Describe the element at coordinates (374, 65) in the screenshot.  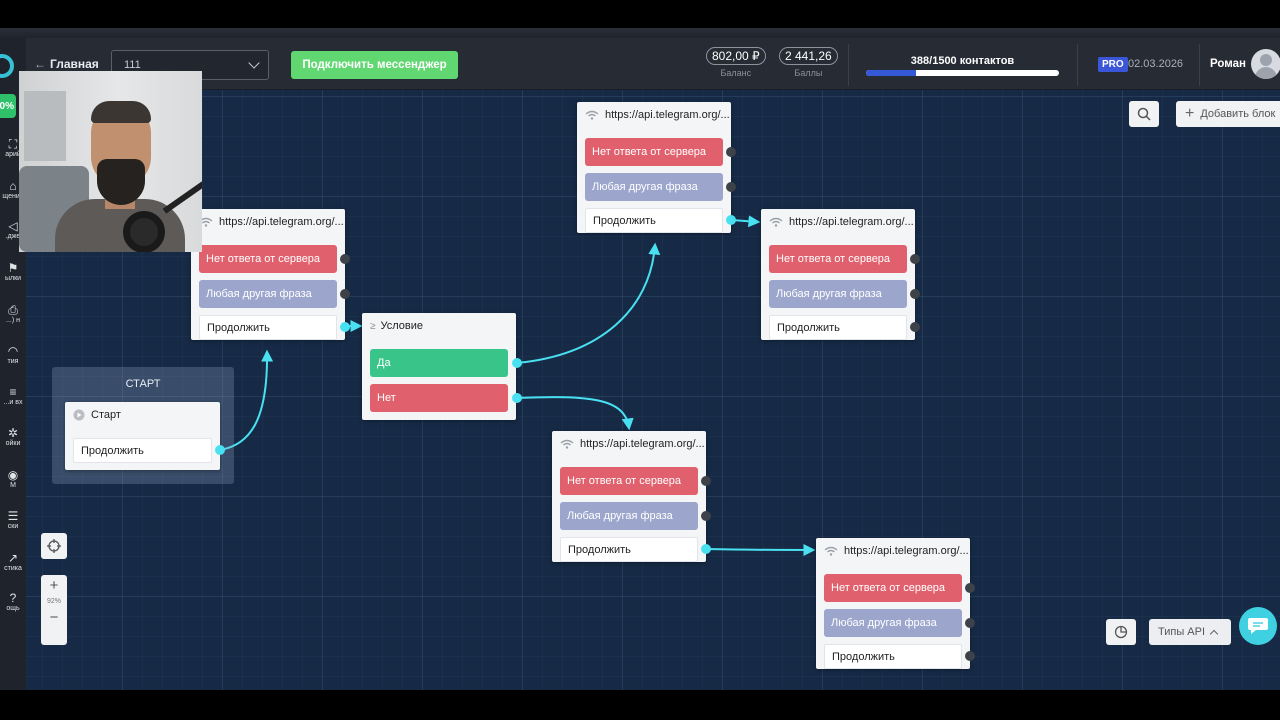
I see `connect-messenger-button: Подключить мессенджер` at that location.